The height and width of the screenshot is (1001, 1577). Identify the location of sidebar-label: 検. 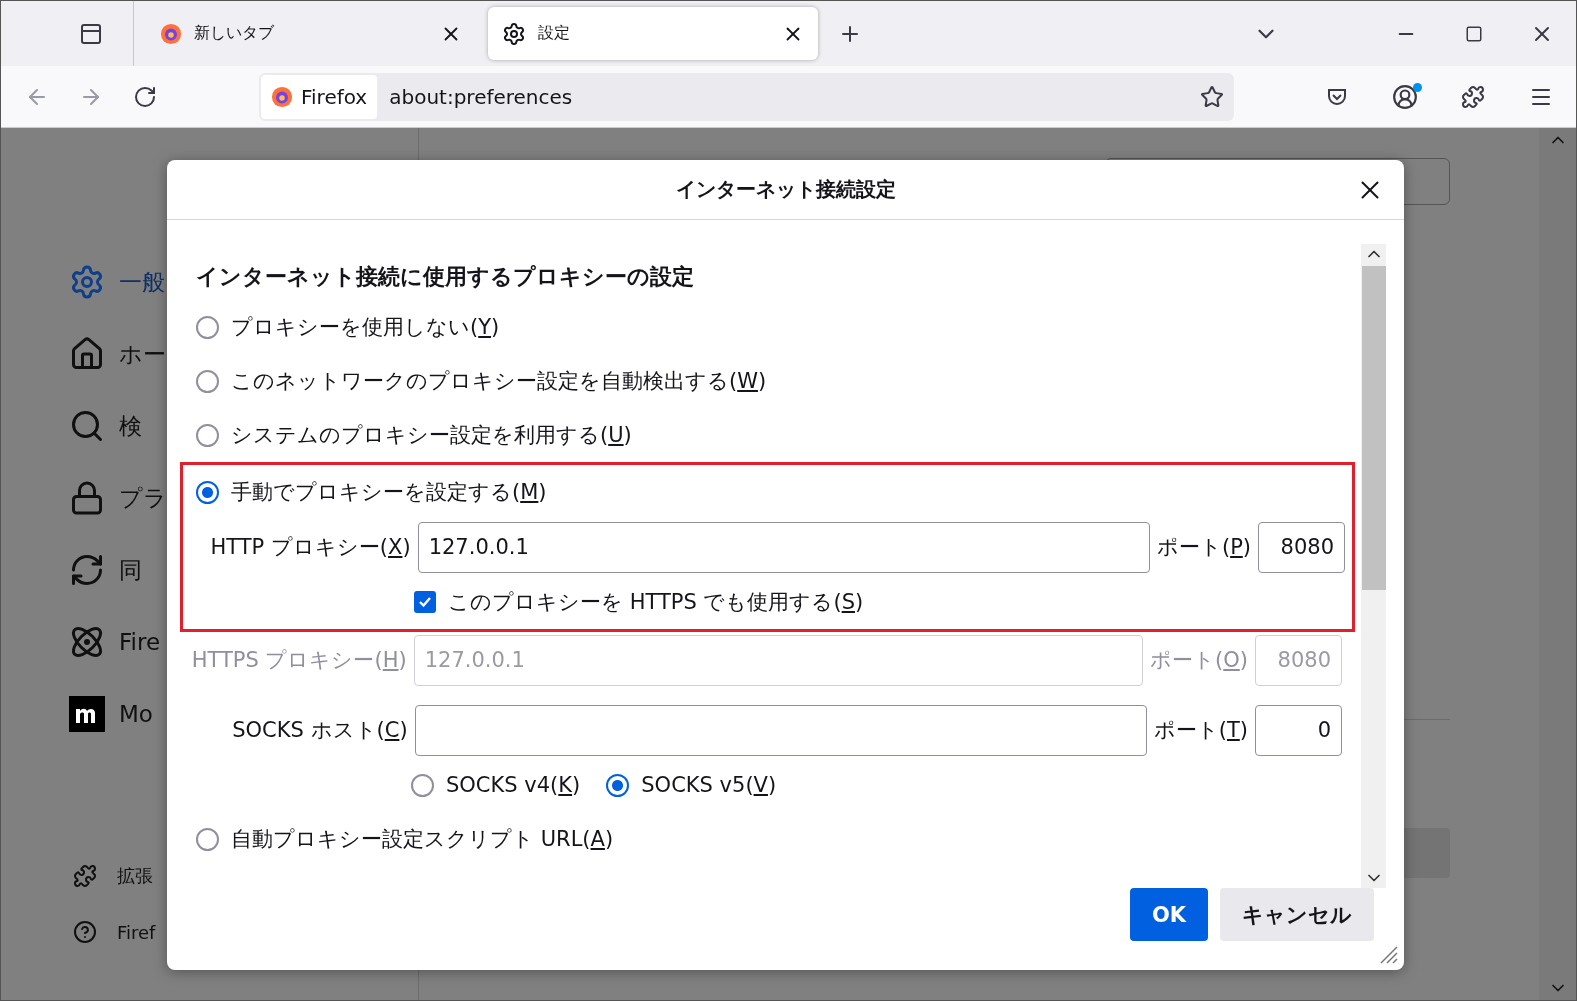
(130, 426).